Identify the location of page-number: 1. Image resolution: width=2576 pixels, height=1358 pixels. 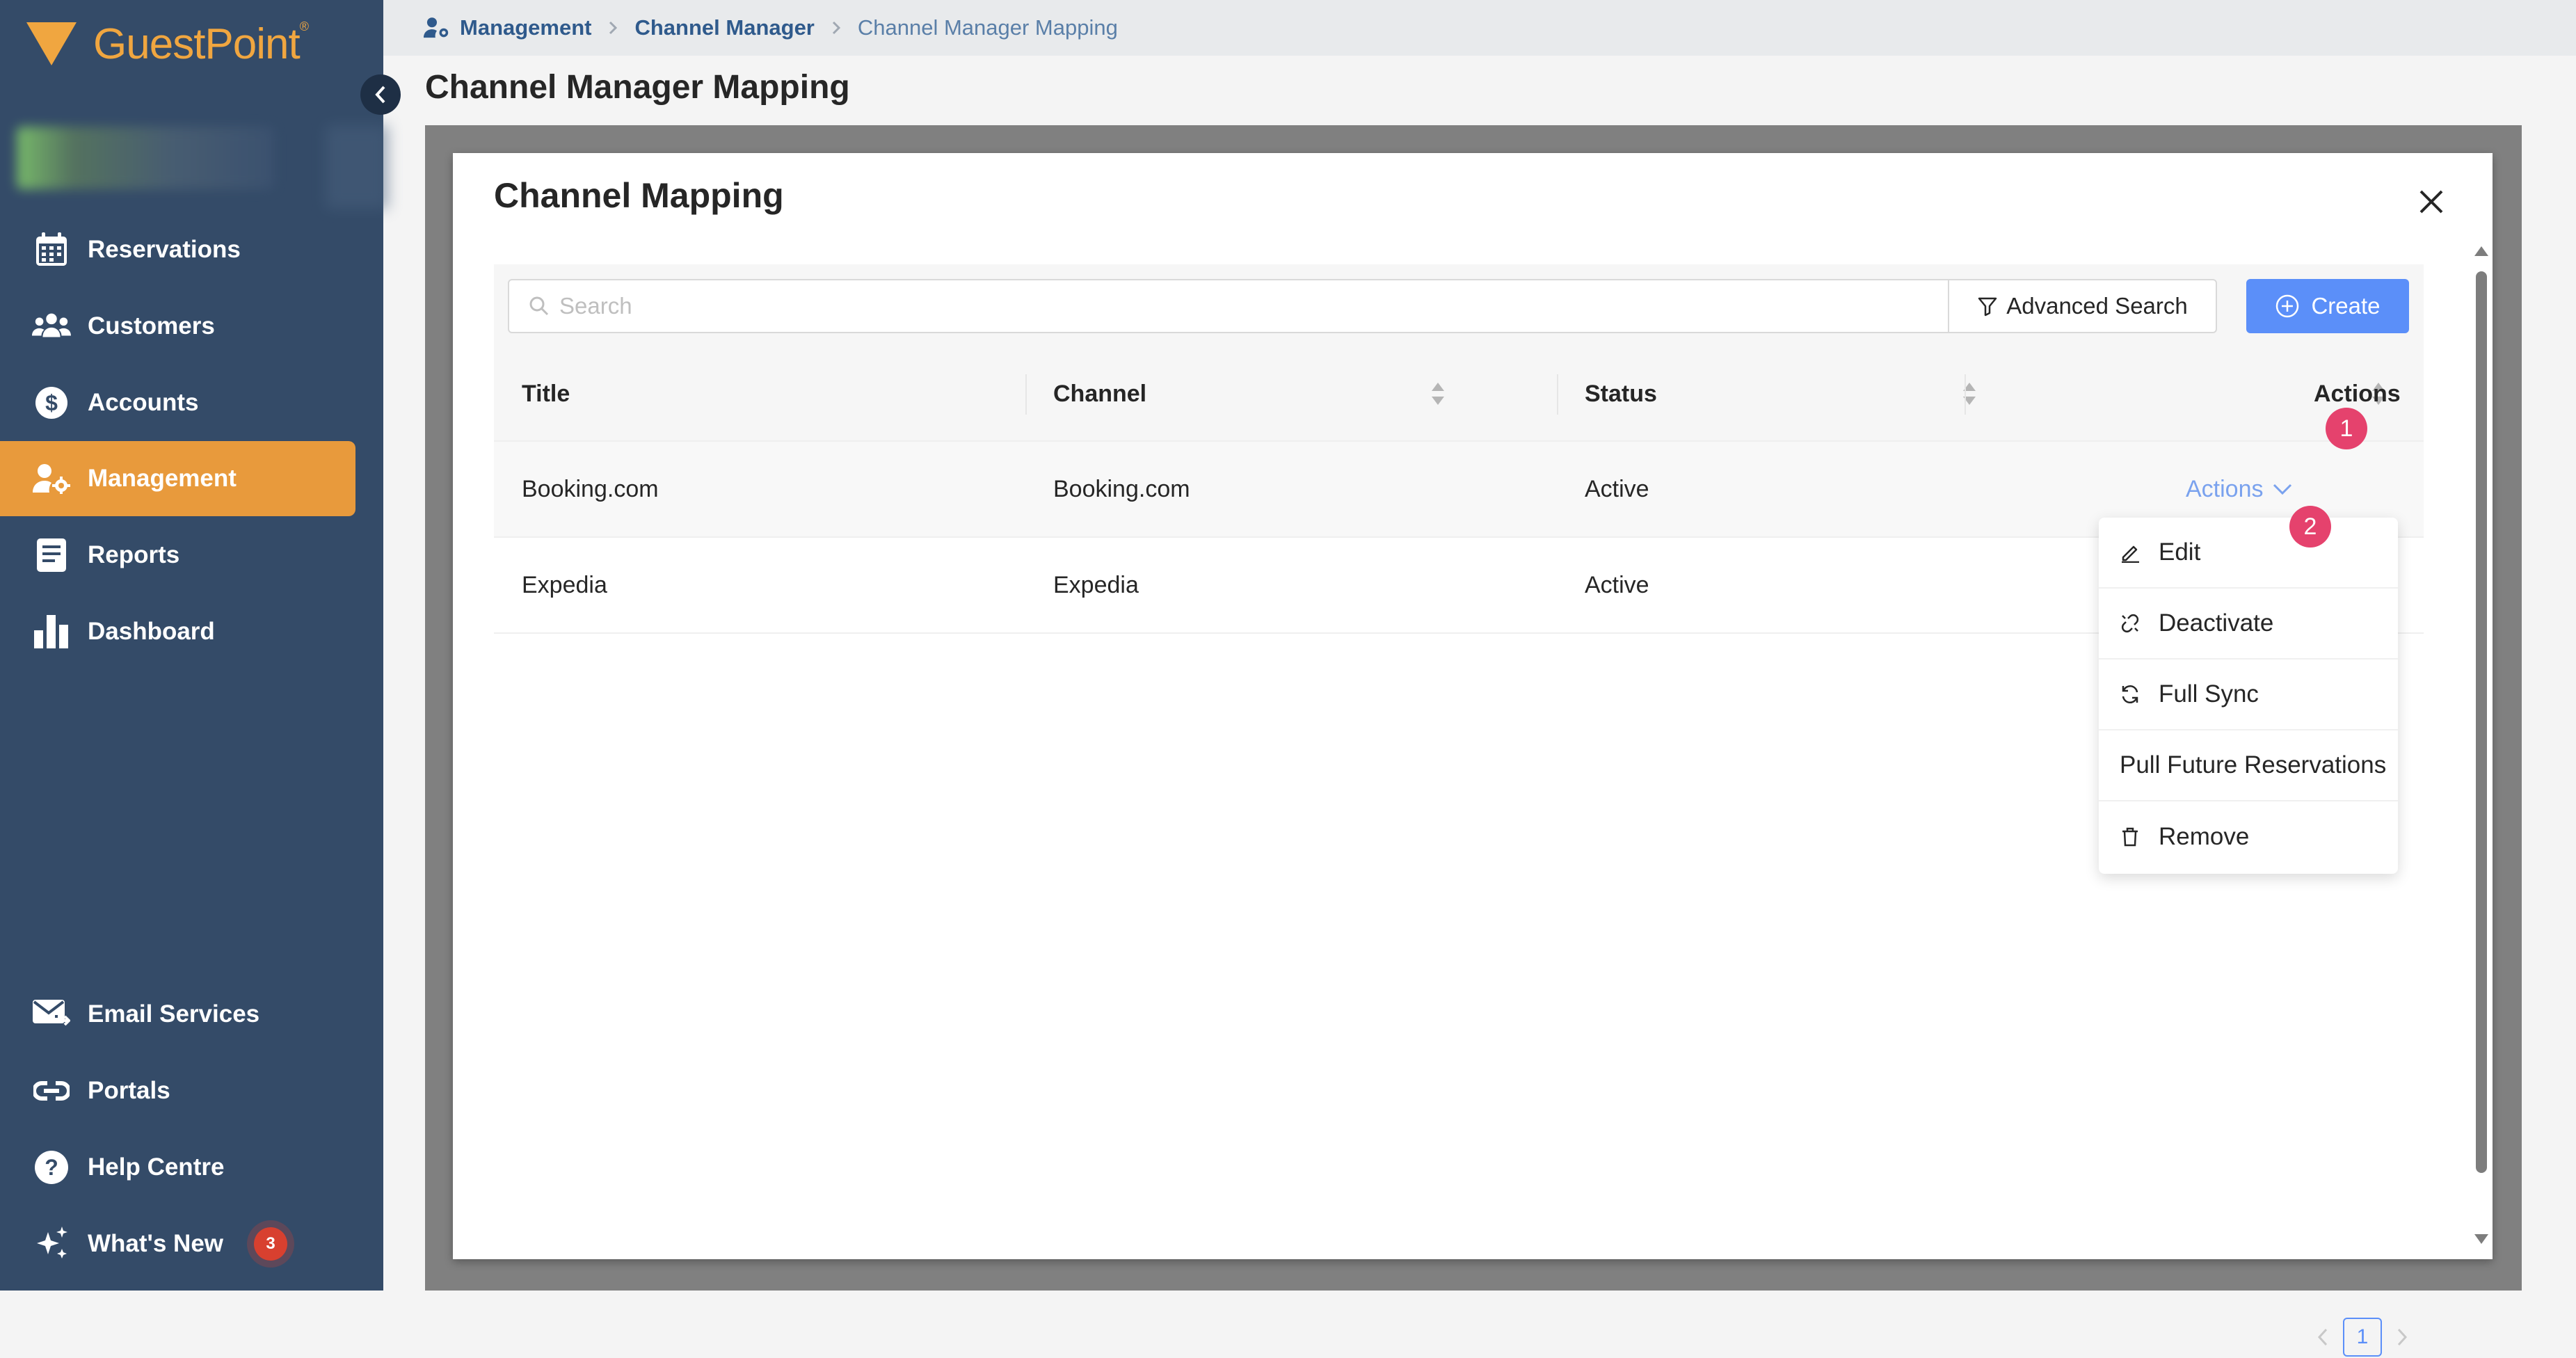
(2362, 1337).